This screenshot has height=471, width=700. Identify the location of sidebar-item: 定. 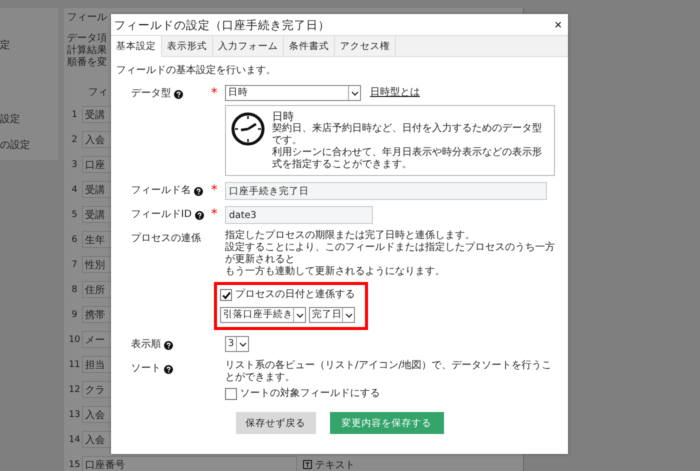
(29, 45).